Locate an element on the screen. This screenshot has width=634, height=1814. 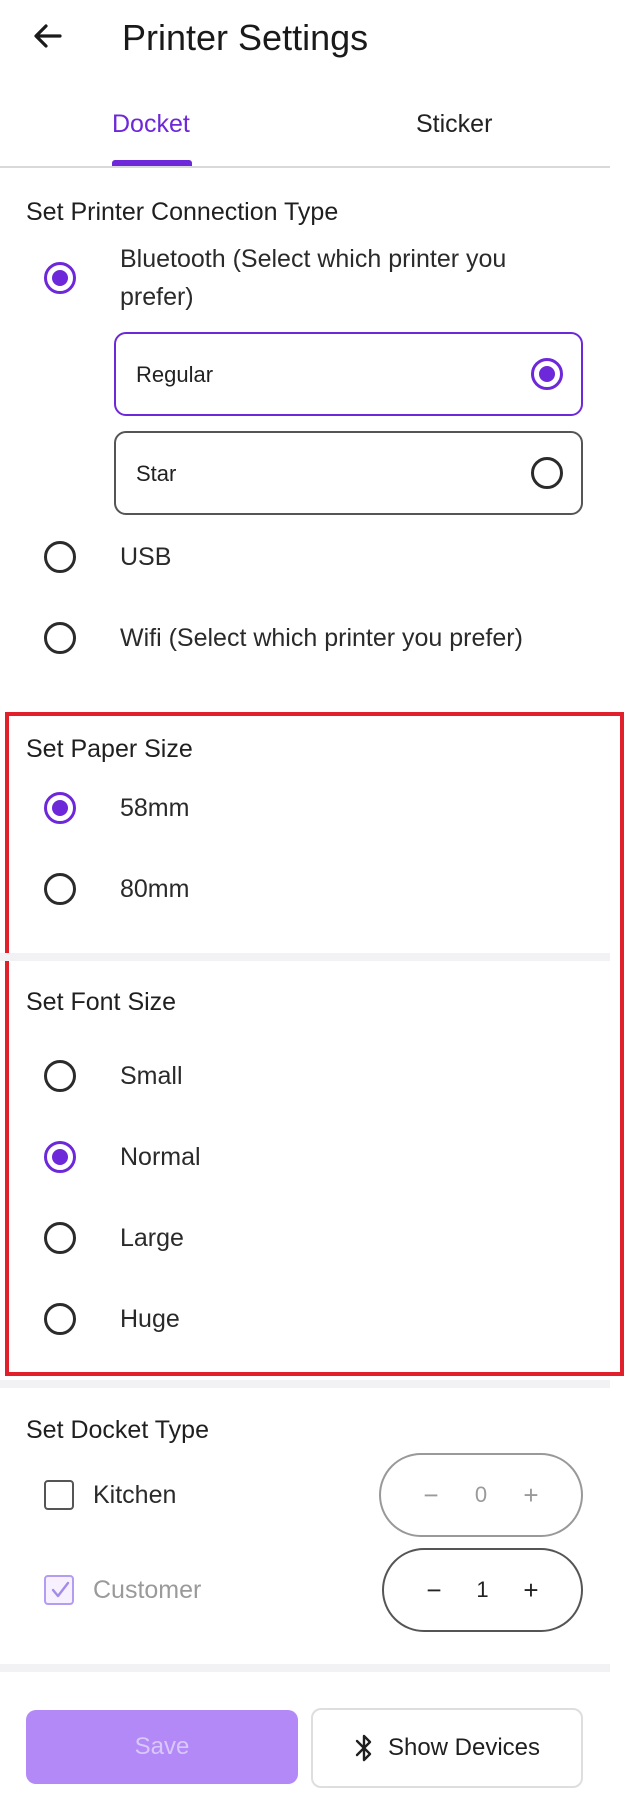
arrow-left-icon is located at coordinates (48, 36).